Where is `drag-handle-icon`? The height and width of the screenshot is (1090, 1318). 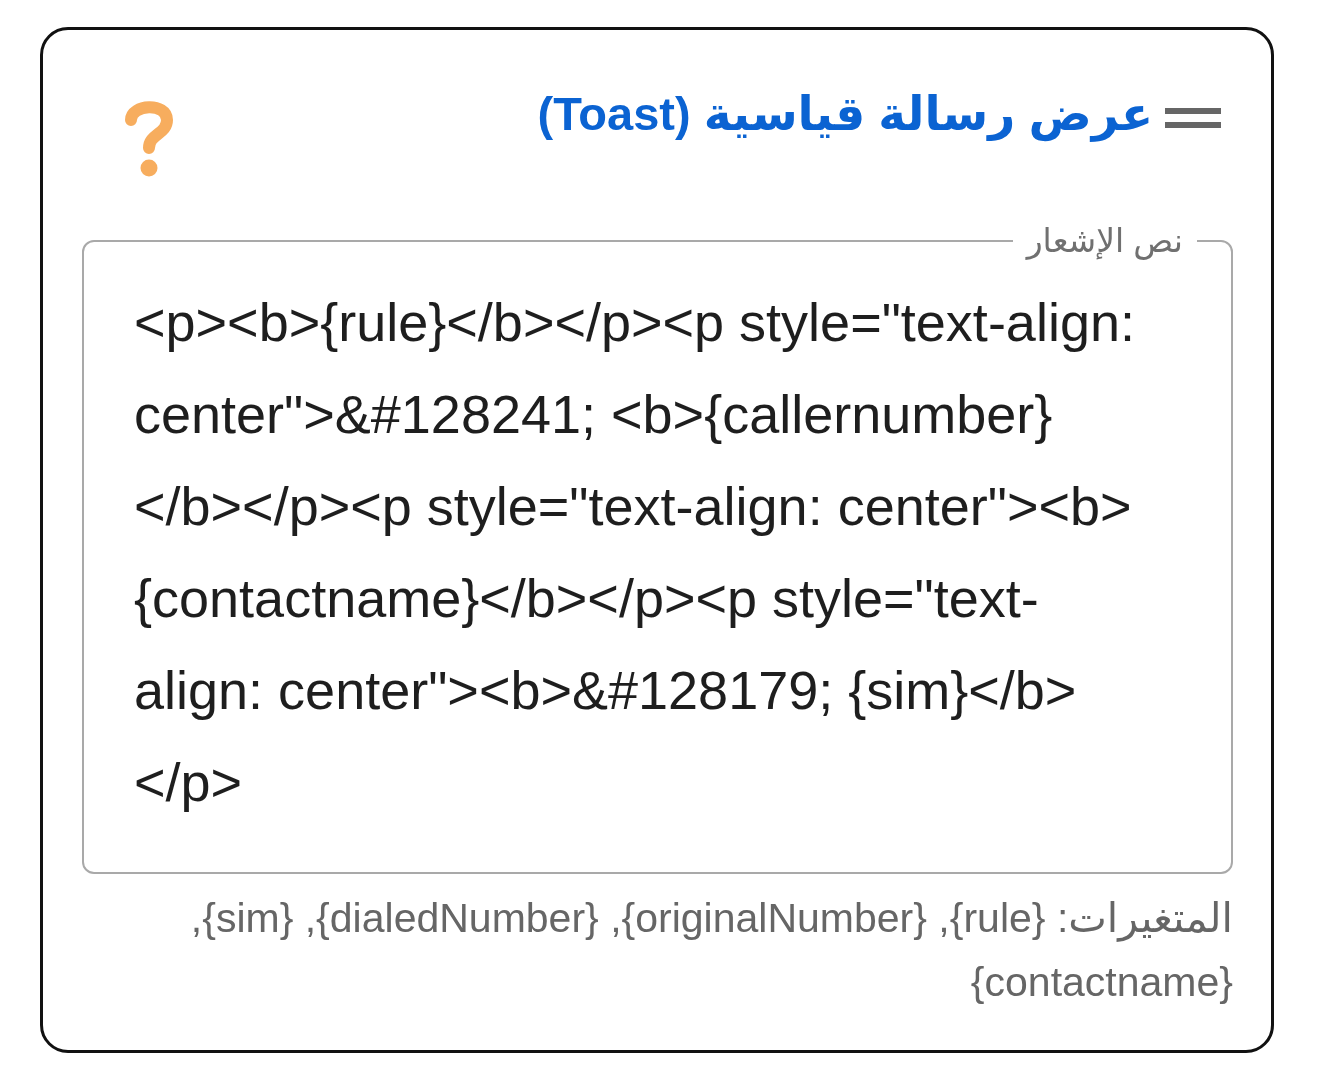
drag-handle-icon is located at coordinates (1193, 118).